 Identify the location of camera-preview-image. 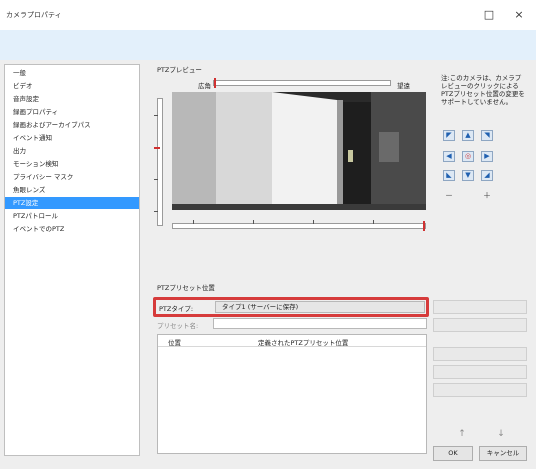
(299, 151).